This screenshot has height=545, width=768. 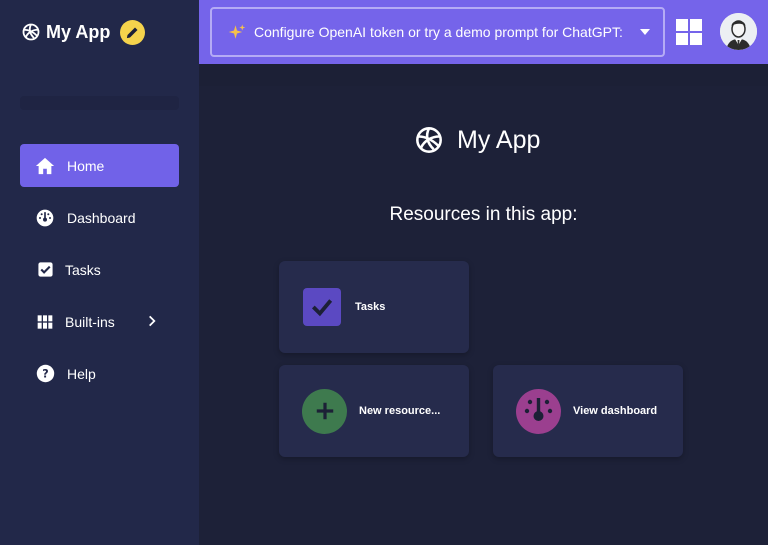 What do you see at coordinates (738, 31) in the screenshot?
I see `user-avatar-icon` at bounding box center [738, 31].